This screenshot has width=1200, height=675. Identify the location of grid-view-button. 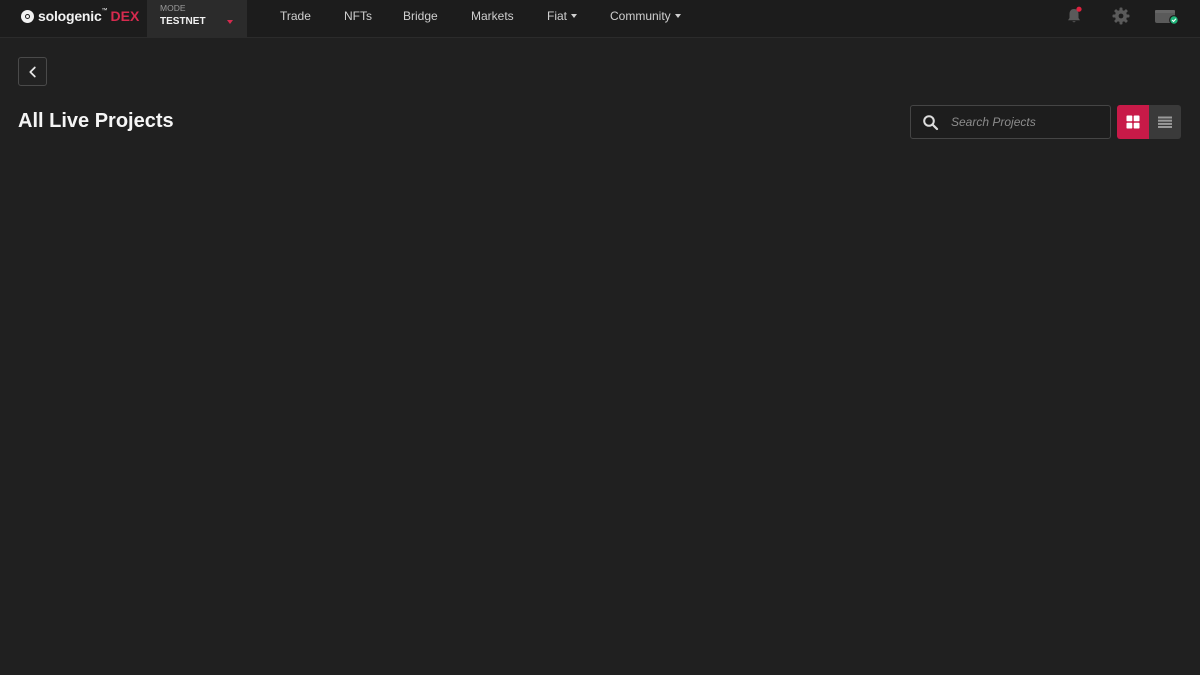
(1133, 122).